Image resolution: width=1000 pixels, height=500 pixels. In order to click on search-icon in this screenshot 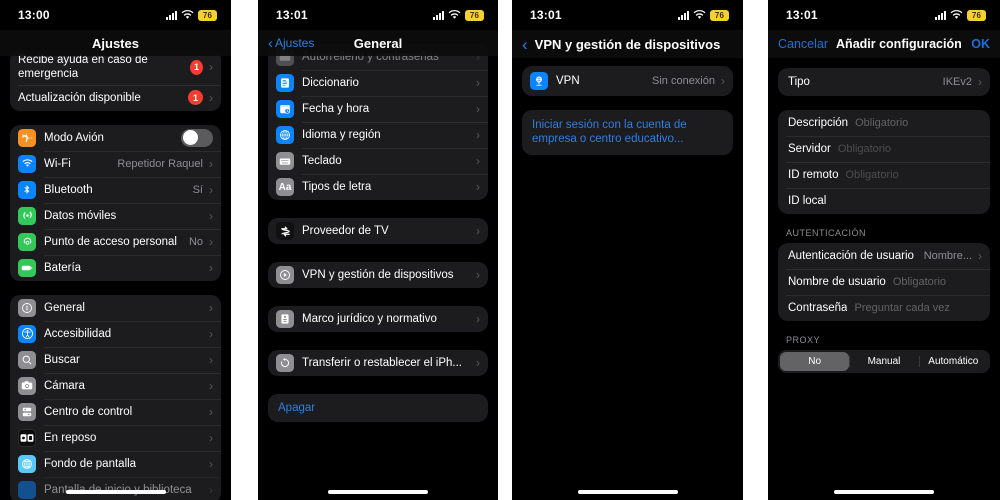, I will do `click(27, 359)`.